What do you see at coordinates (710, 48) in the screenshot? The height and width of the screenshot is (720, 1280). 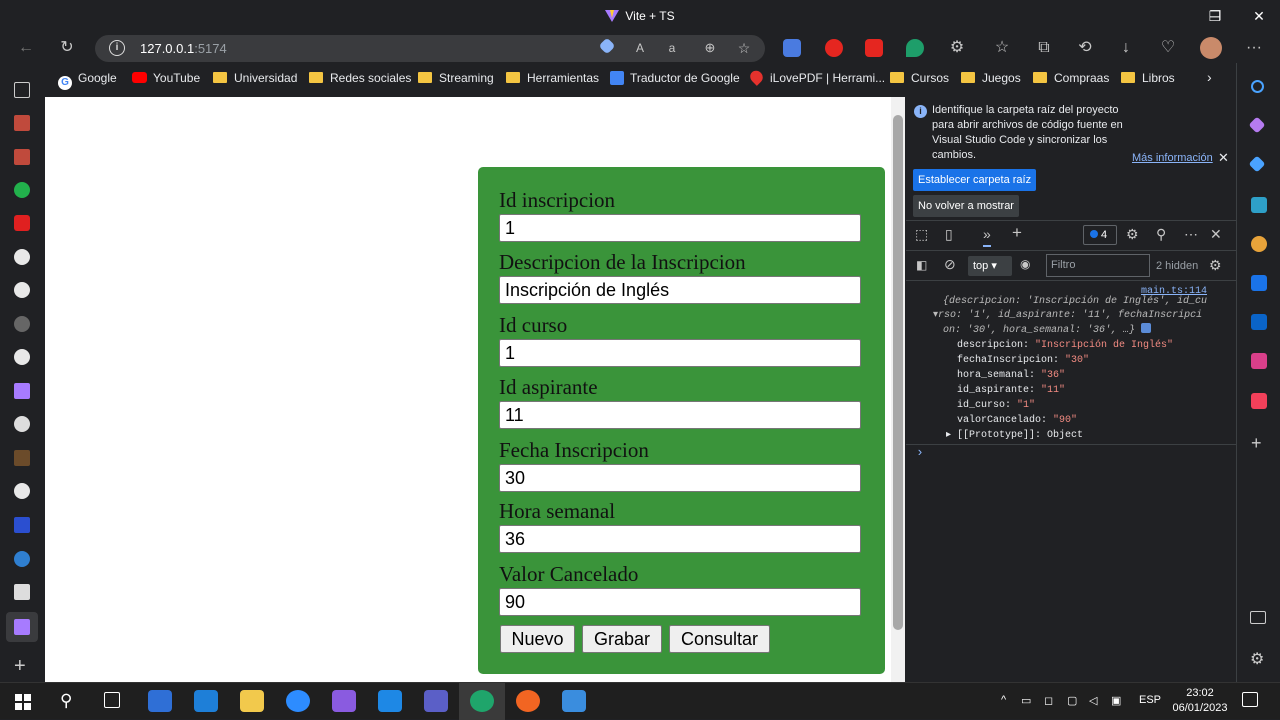 I see `zoom-icon: ⊕` at bounding box center [710, 48].